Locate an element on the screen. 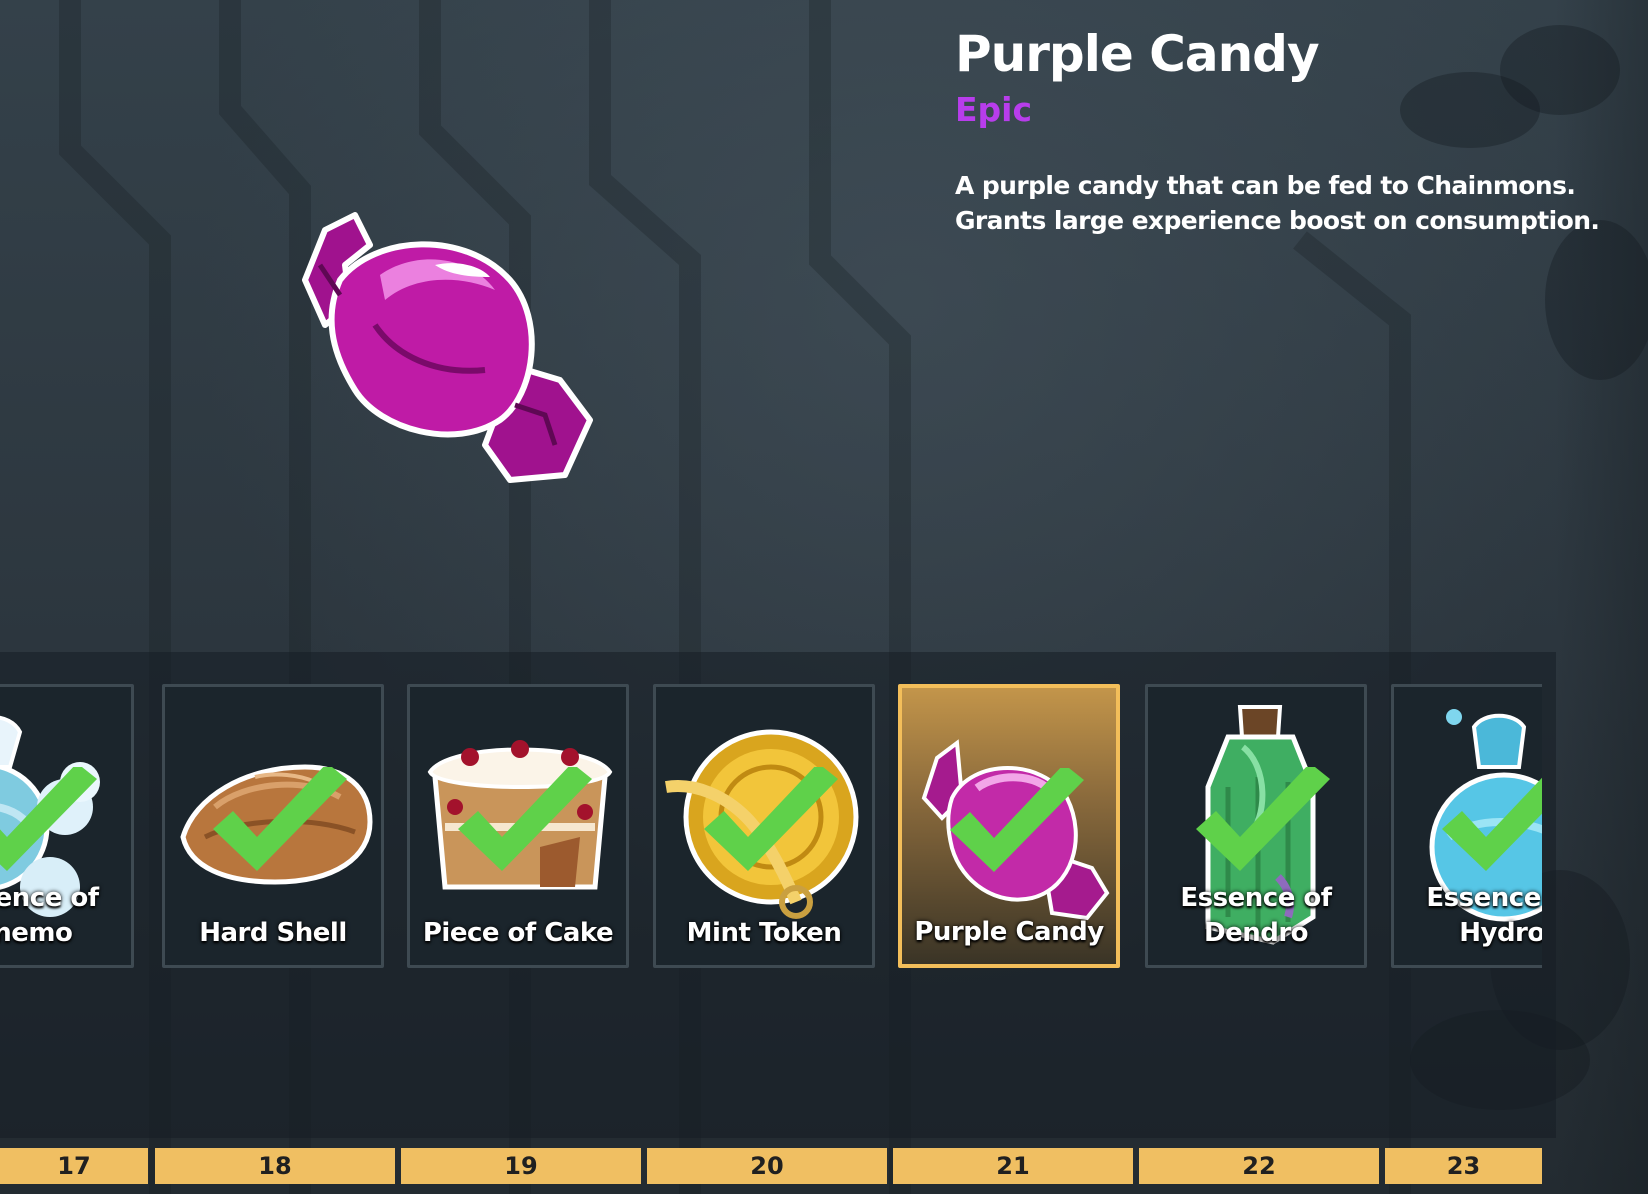  reward-card-20: Mint Token is located at coordinates (764, 826).